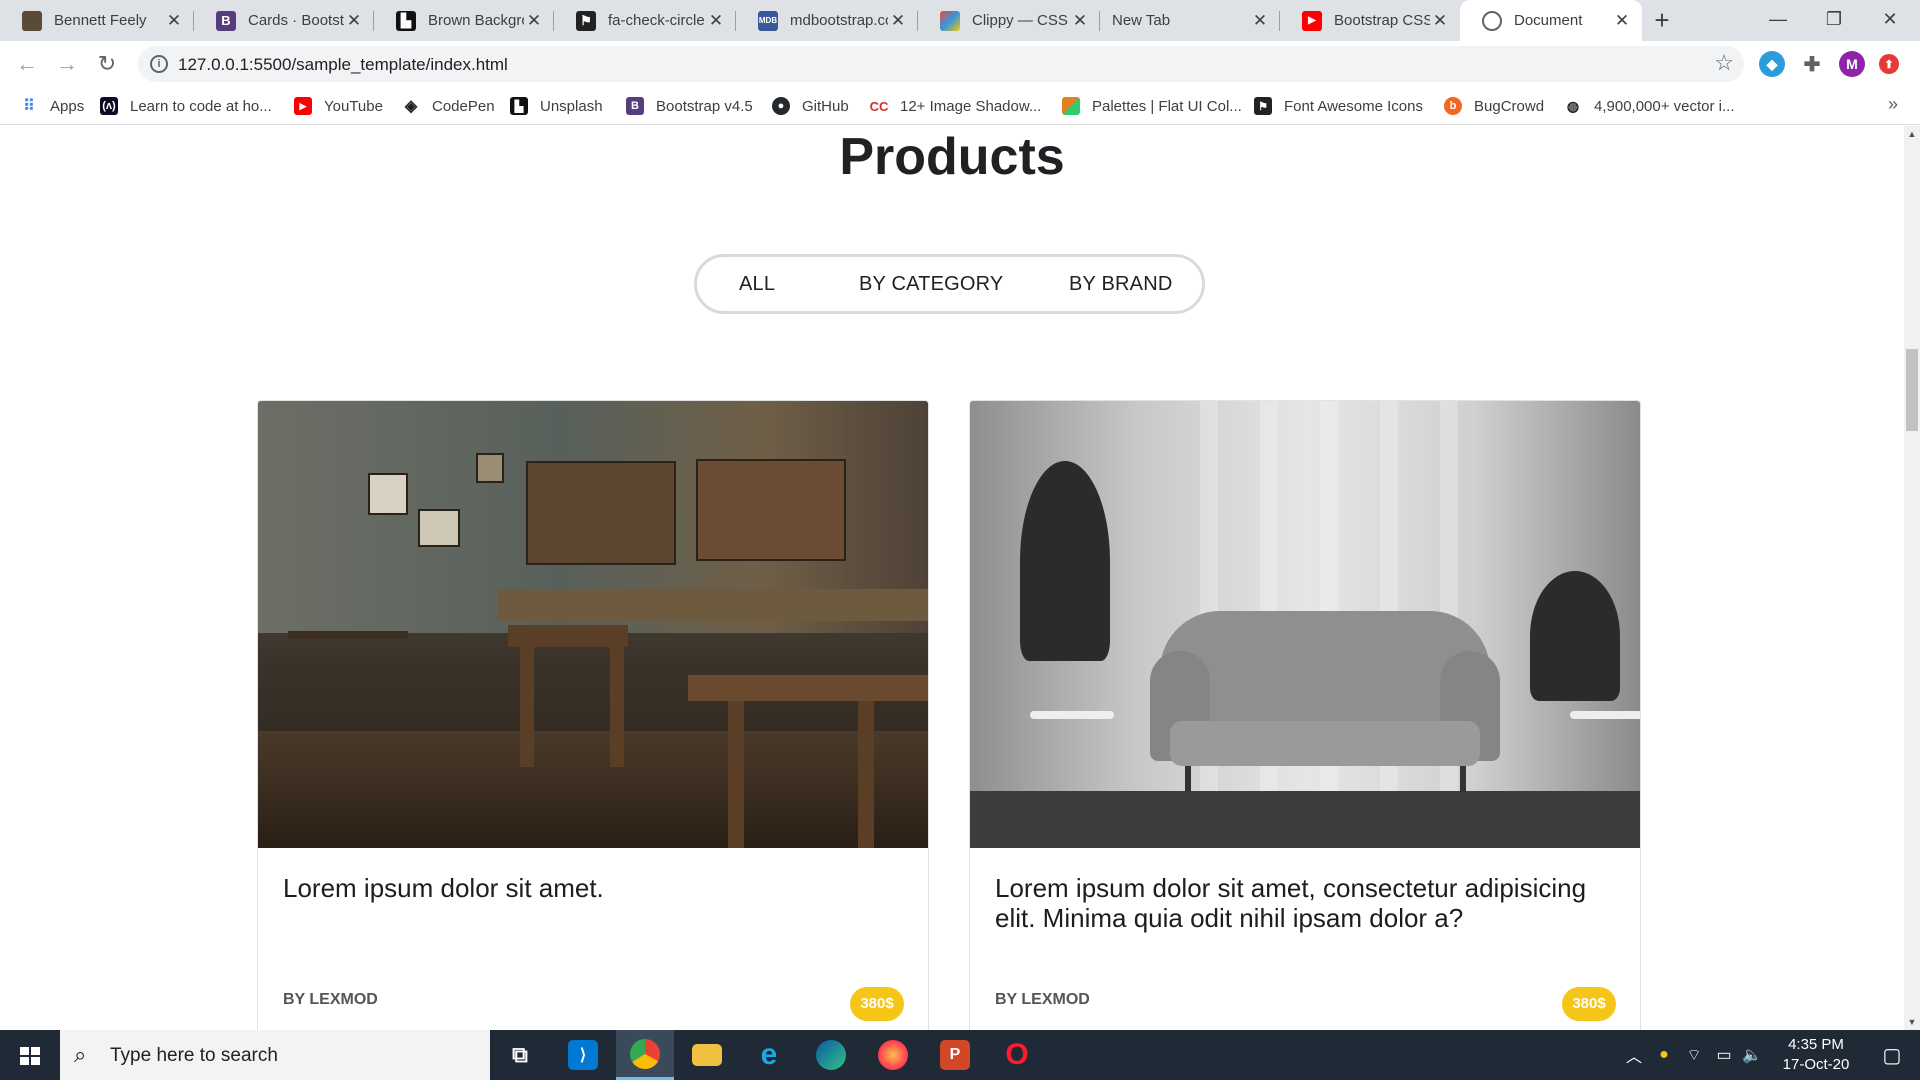 Image resolution: width=1920 pixels, height=1080 pixels. Describe the element at coordinates (476, 20) in the screenshot. I see `tab-title: Brown Backgro` at that location.